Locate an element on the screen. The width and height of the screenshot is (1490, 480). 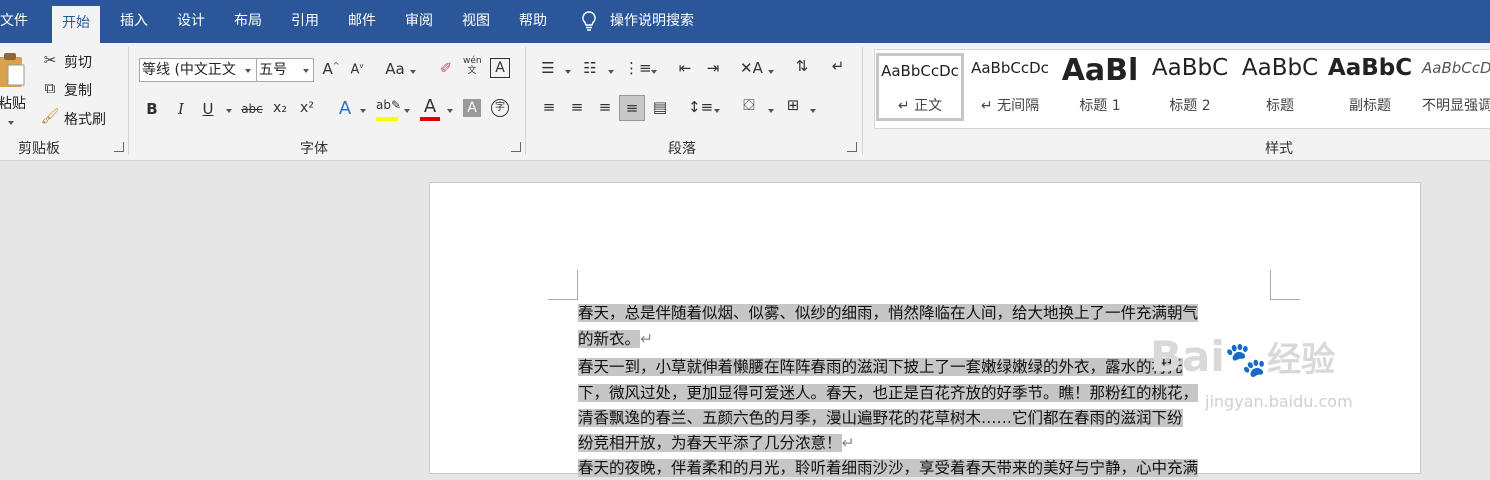
lightbulb-icon is located at coordinates (589, 21).